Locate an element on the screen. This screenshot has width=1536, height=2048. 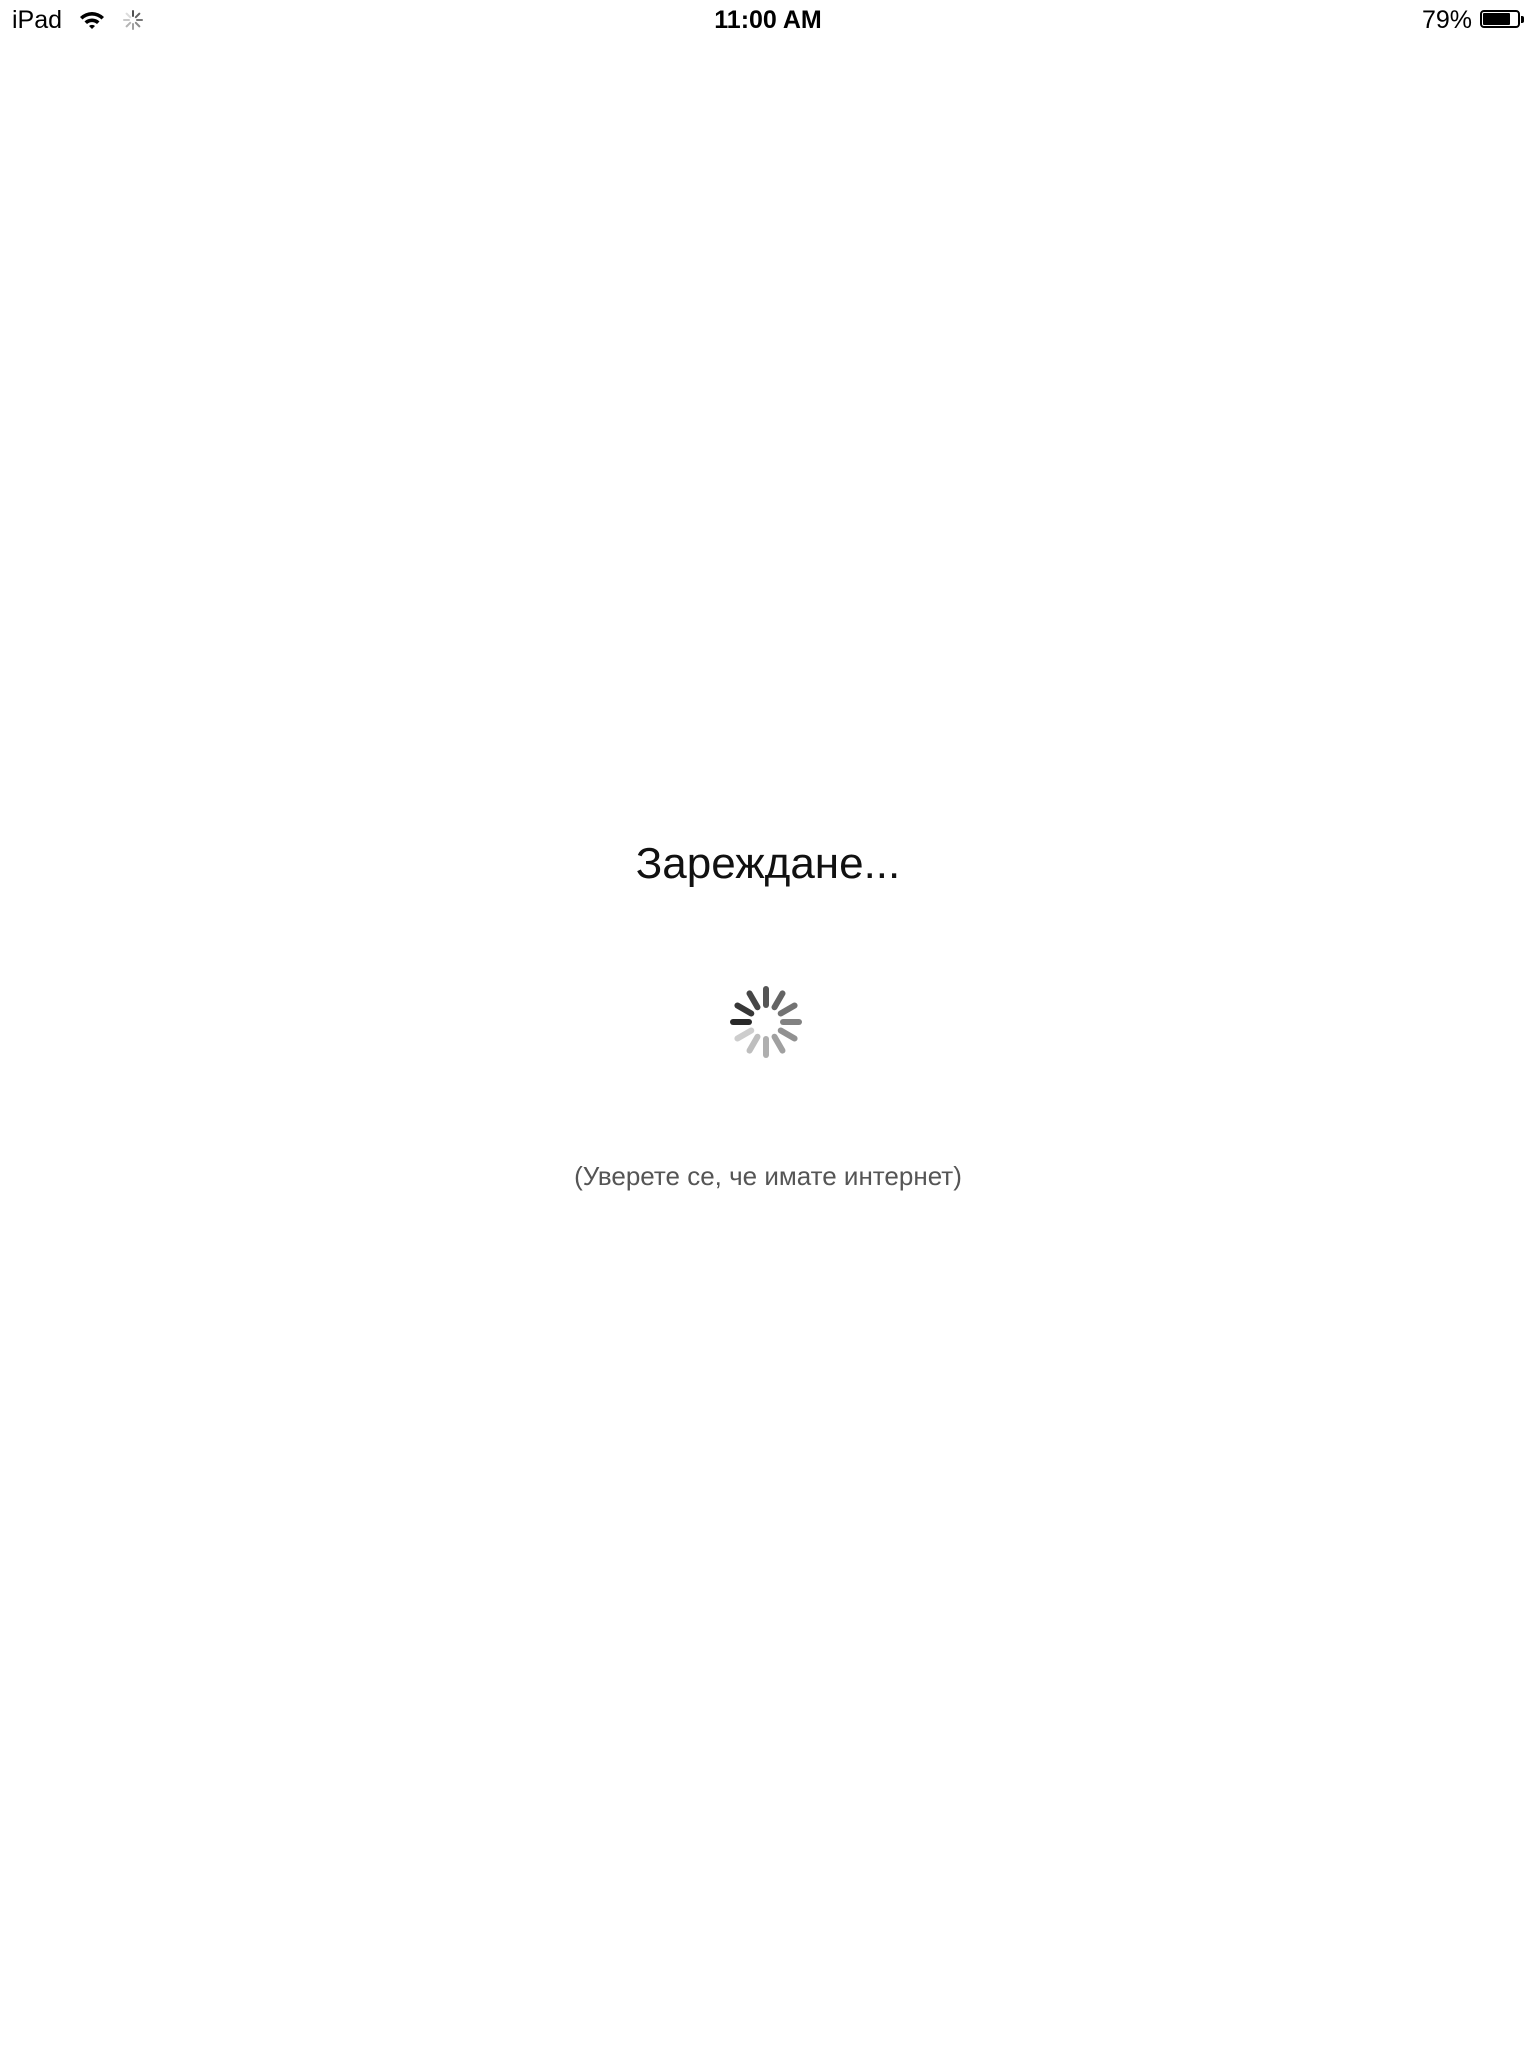
internet-hint-text: (Уверете се, че имате интернет) is located at coordinates (768, 1176).